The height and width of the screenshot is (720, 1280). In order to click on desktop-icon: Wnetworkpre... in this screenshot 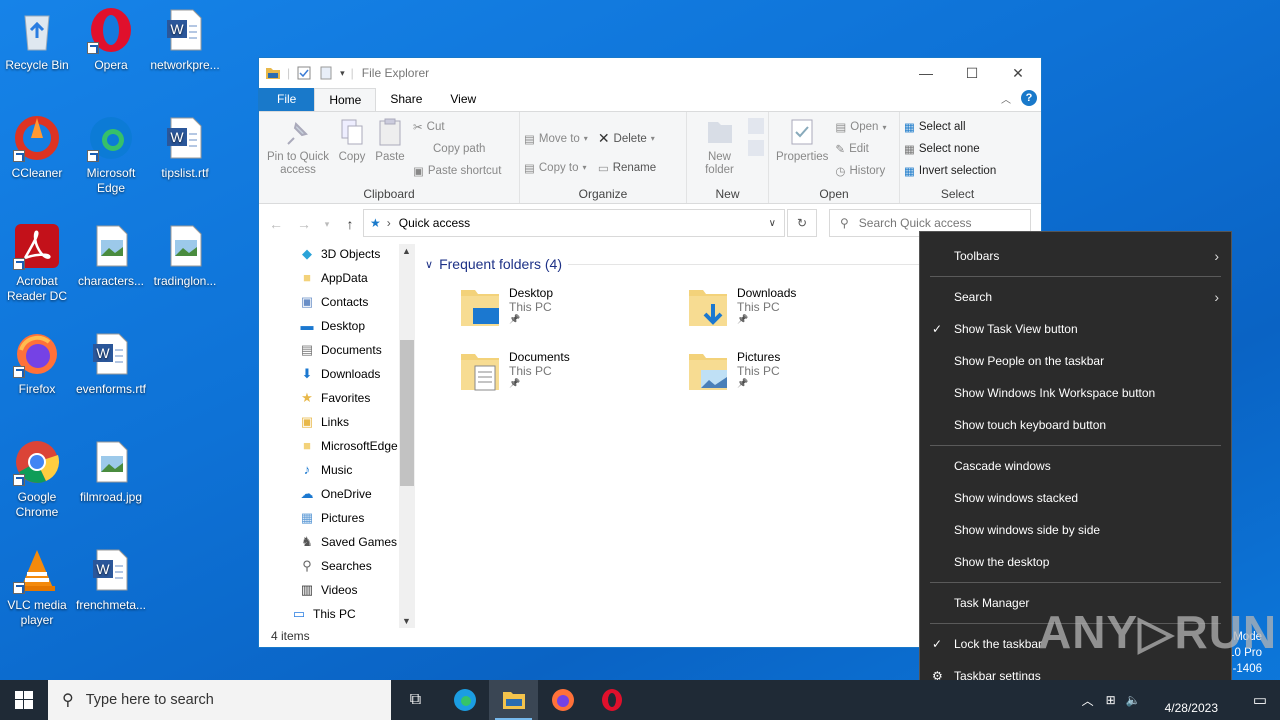, I will do `click(185, 39)`.